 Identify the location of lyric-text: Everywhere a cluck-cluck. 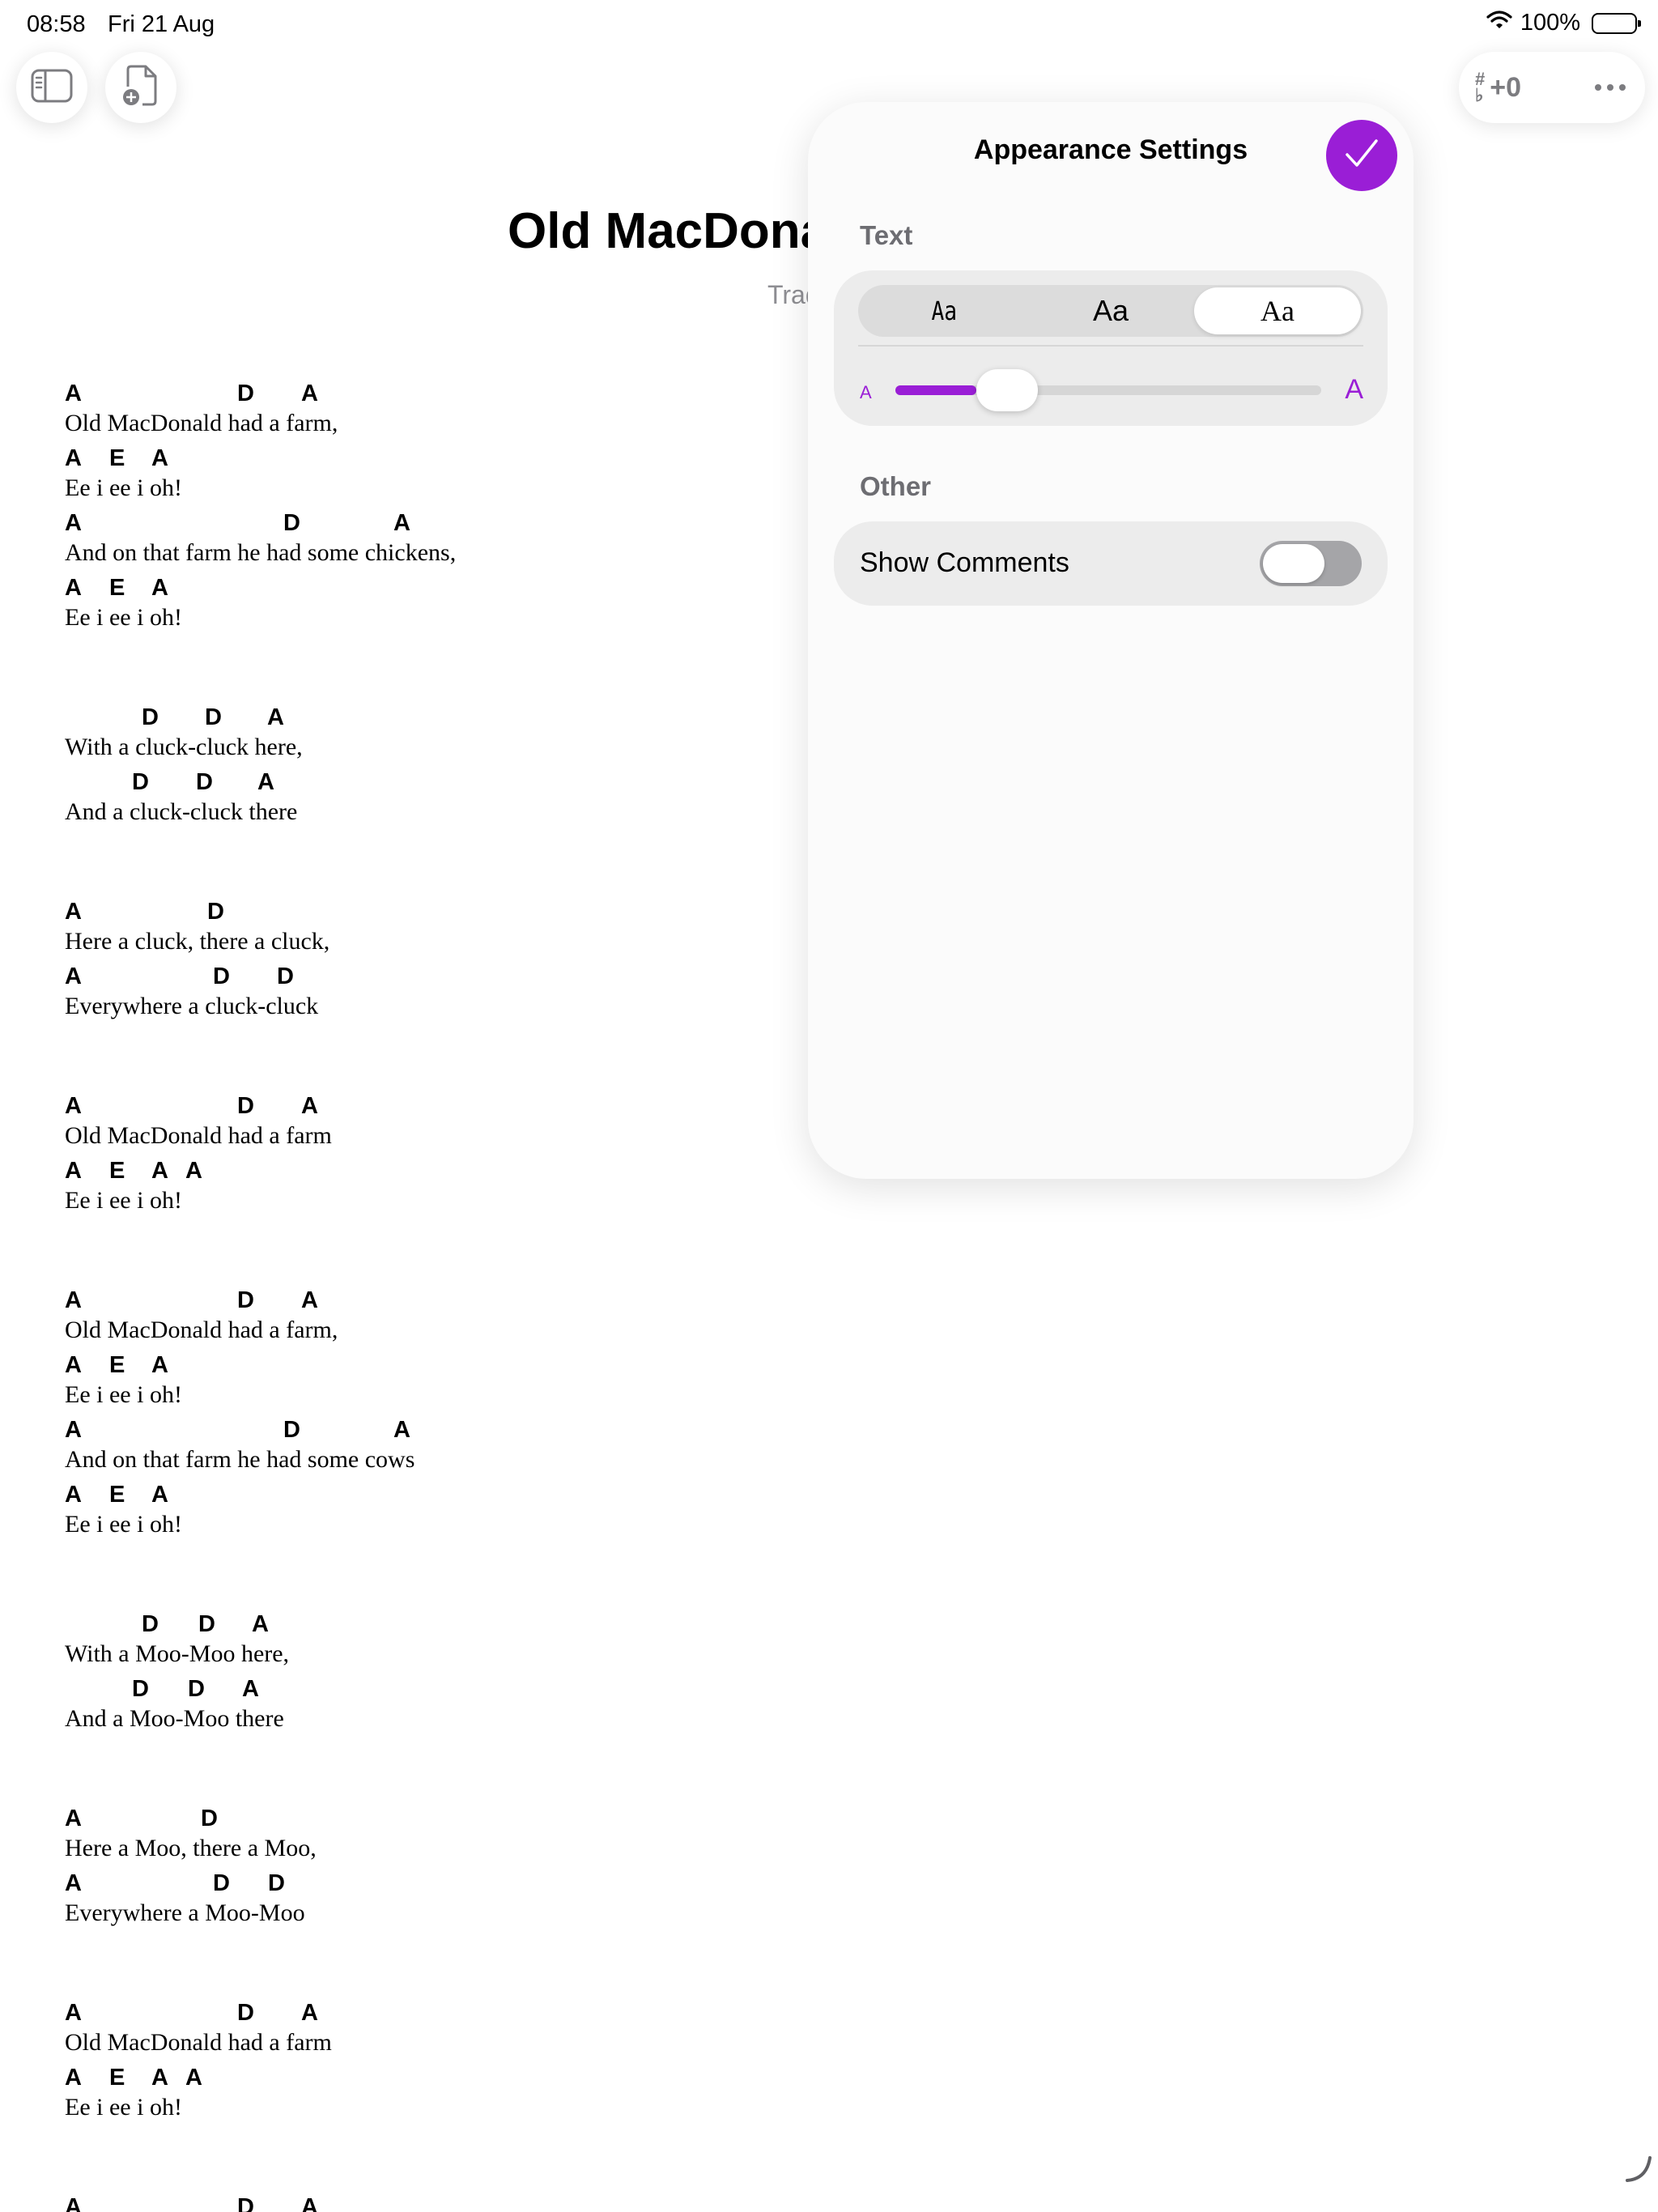
(192, 1006).